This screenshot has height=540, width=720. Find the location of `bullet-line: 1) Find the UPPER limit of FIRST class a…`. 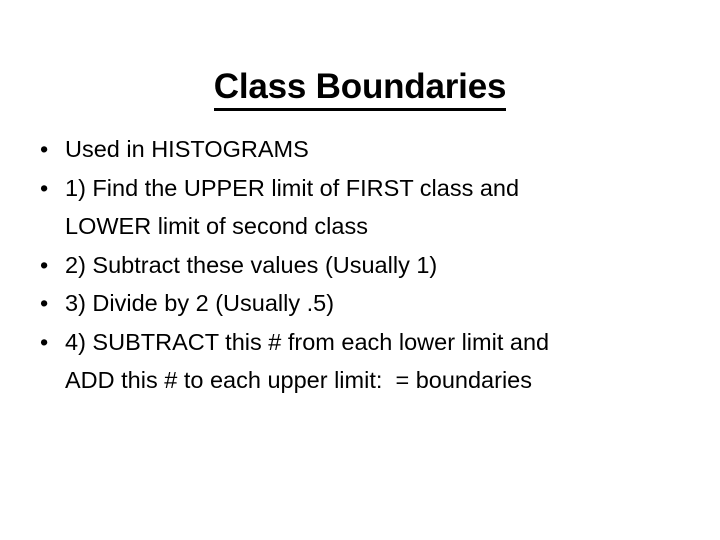

bullet-line: 1) Find the UPPER limit of FIRST class a… is located at coordinates (292, 187).